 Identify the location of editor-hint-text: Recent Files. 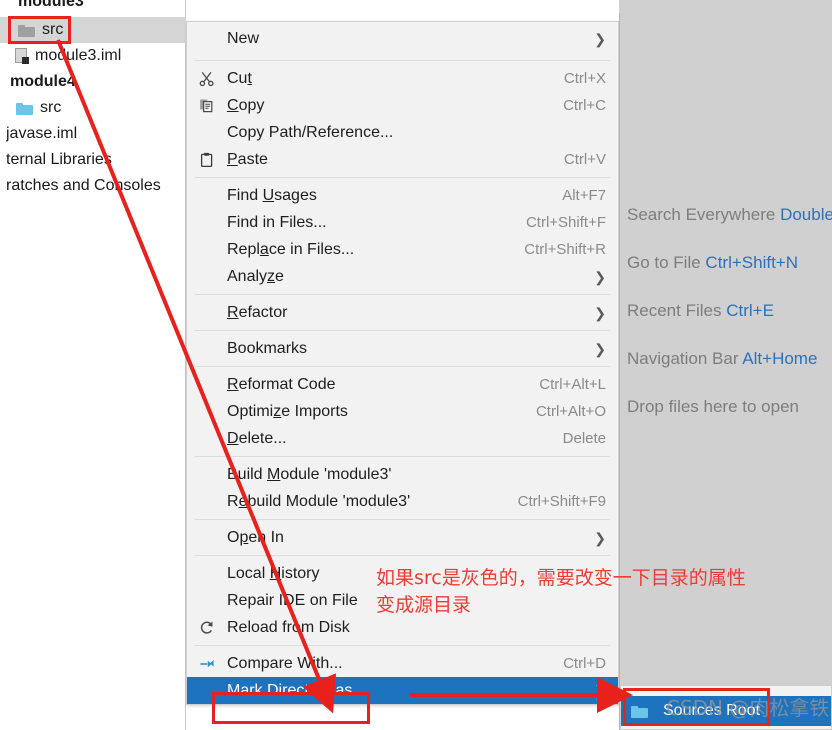
(677, 310).